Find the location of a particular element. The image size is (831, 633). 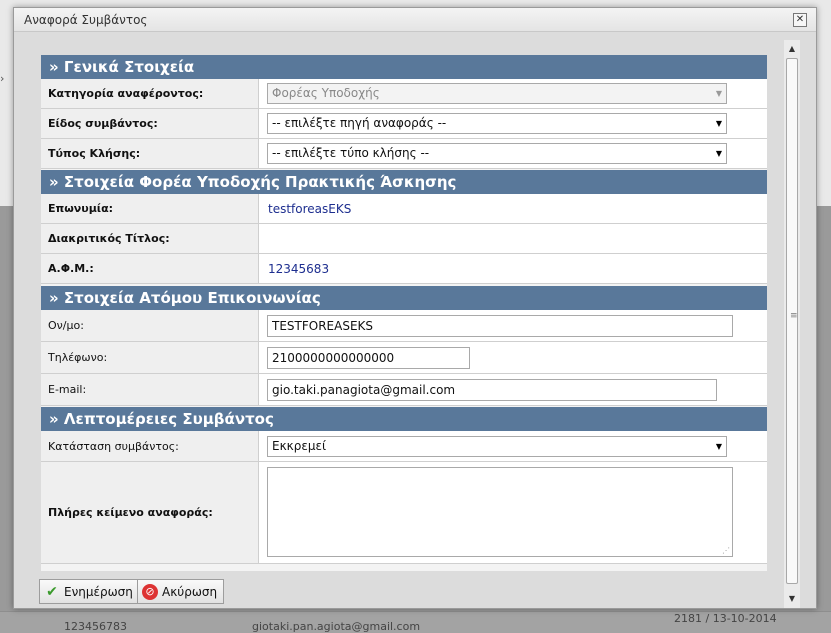

reporter-category-label: Κατηγορία αναφέροντος: is located at coordinates (150, 93).